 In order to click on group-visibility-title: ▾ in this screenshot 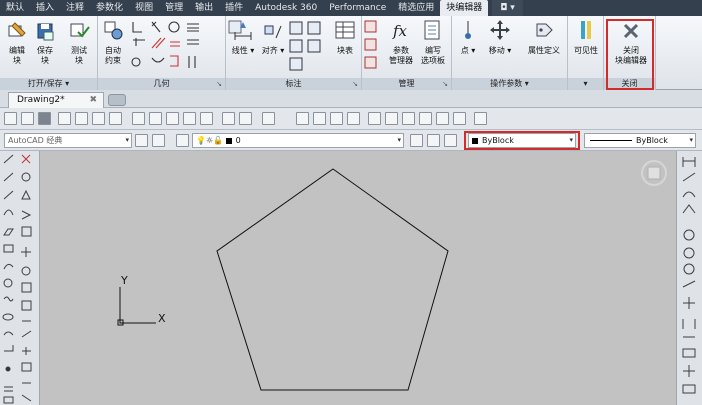, I will do `click(585, 84)`.